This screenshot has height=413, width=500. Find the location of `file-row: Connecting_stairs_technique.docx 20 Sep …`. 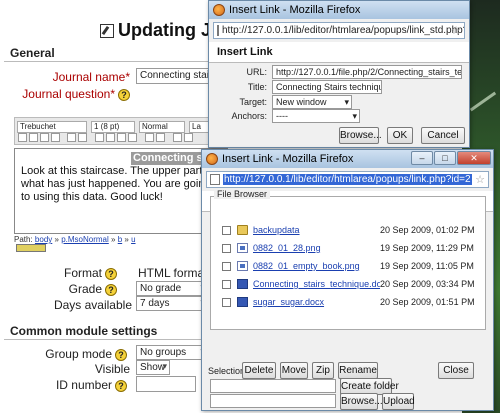

file-row: Connecting_stairs_technique.docx 20 Sep … is located at coordinates (348, 284).